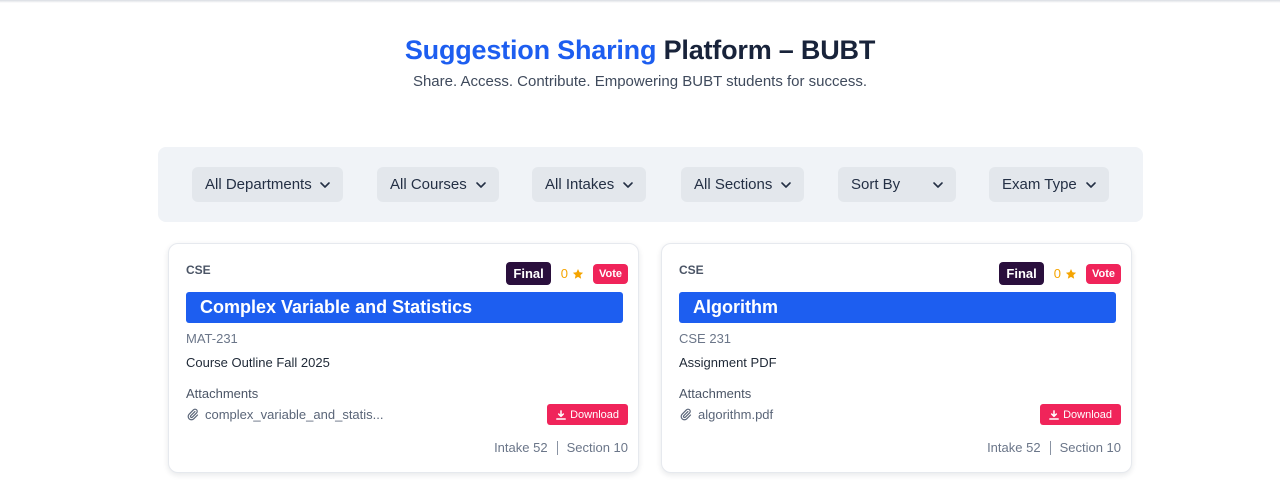 The height and width of the screenshot is (493, 1280). Describe the element at coordinates (876, 184) in the screenshot. I see `sort-by-label: Sort By` at that location.